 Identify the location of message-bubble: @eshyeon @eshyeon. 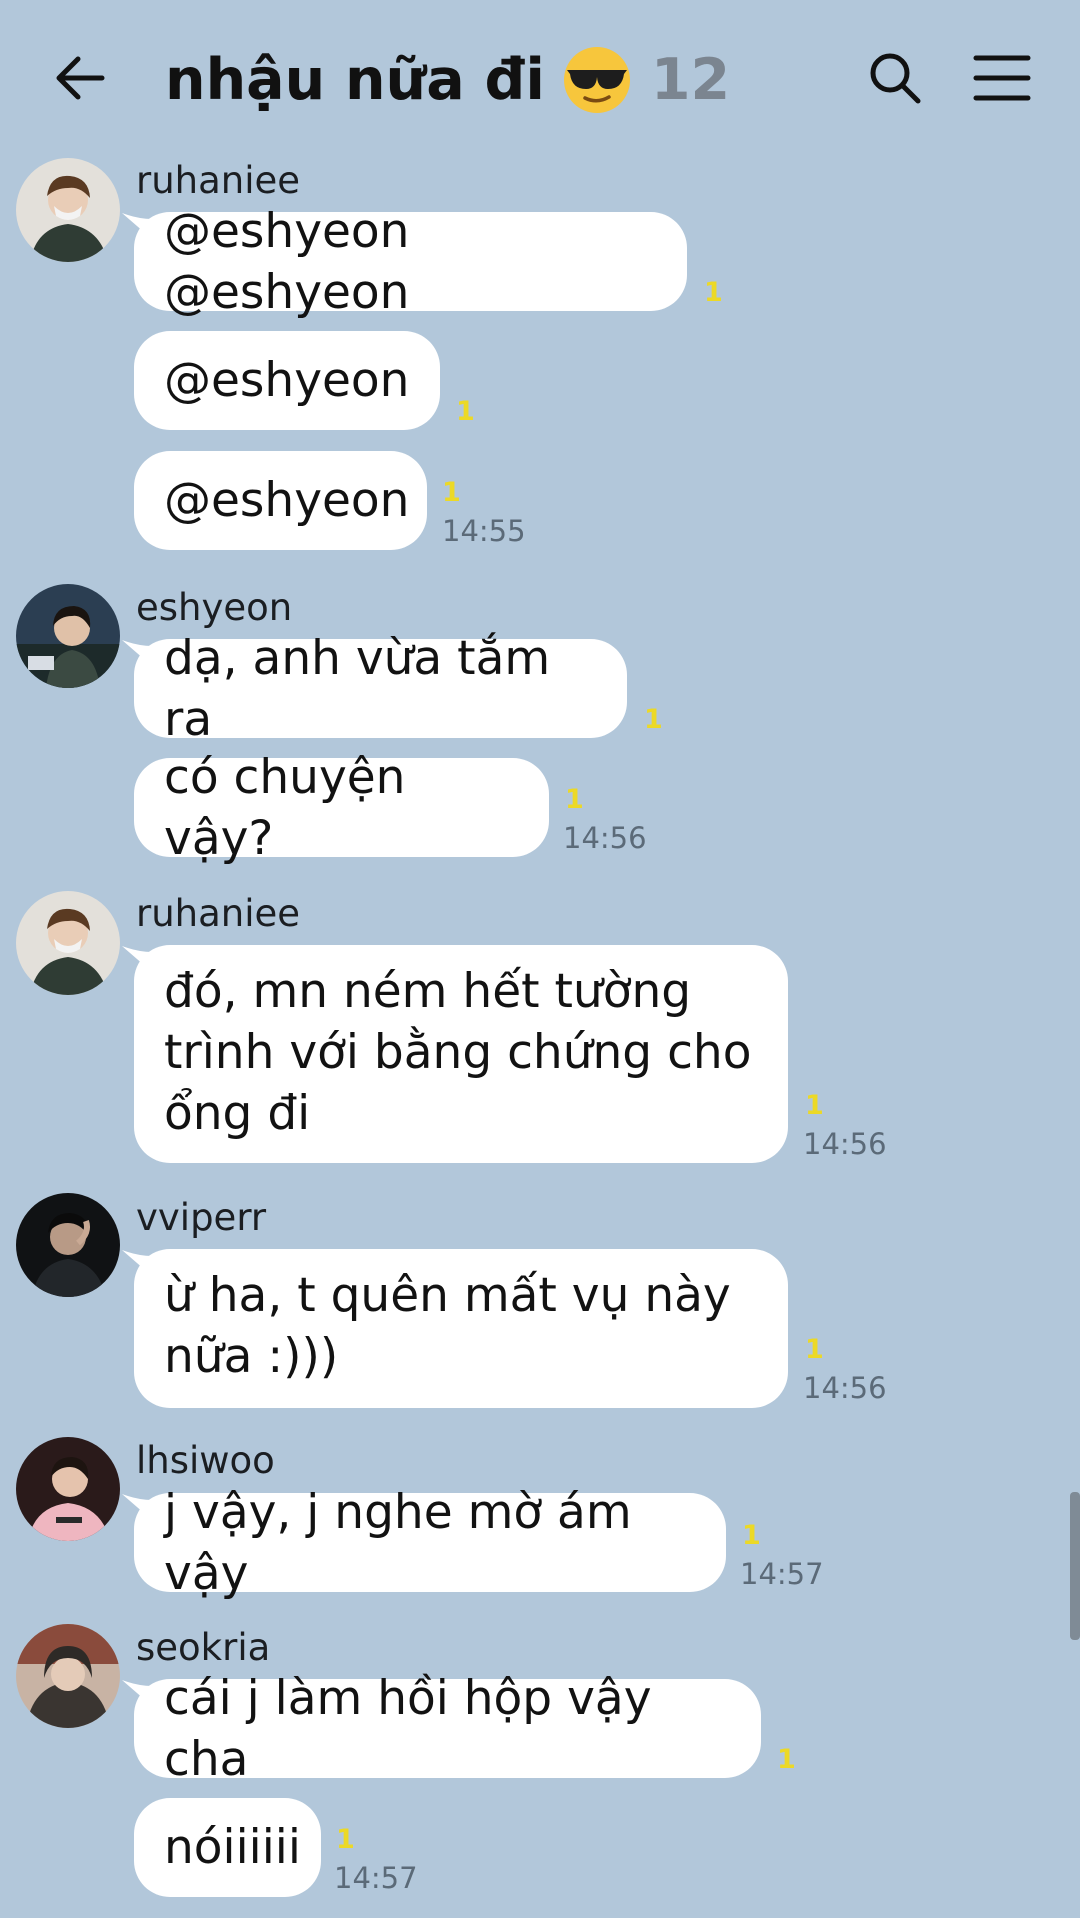
(410, 262).